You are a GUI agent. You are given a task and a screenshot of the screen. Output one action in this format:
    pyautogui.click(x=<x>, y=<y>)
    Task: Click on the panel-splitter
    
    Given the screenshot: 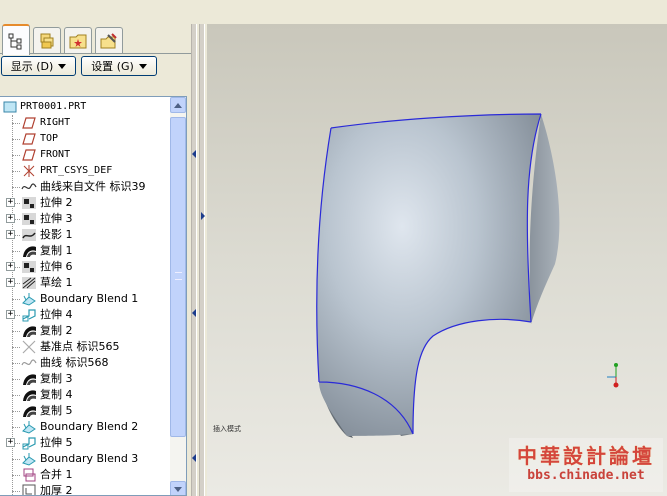 What is the action you would take?
    pyautogui.click(x=199, y=260)
    